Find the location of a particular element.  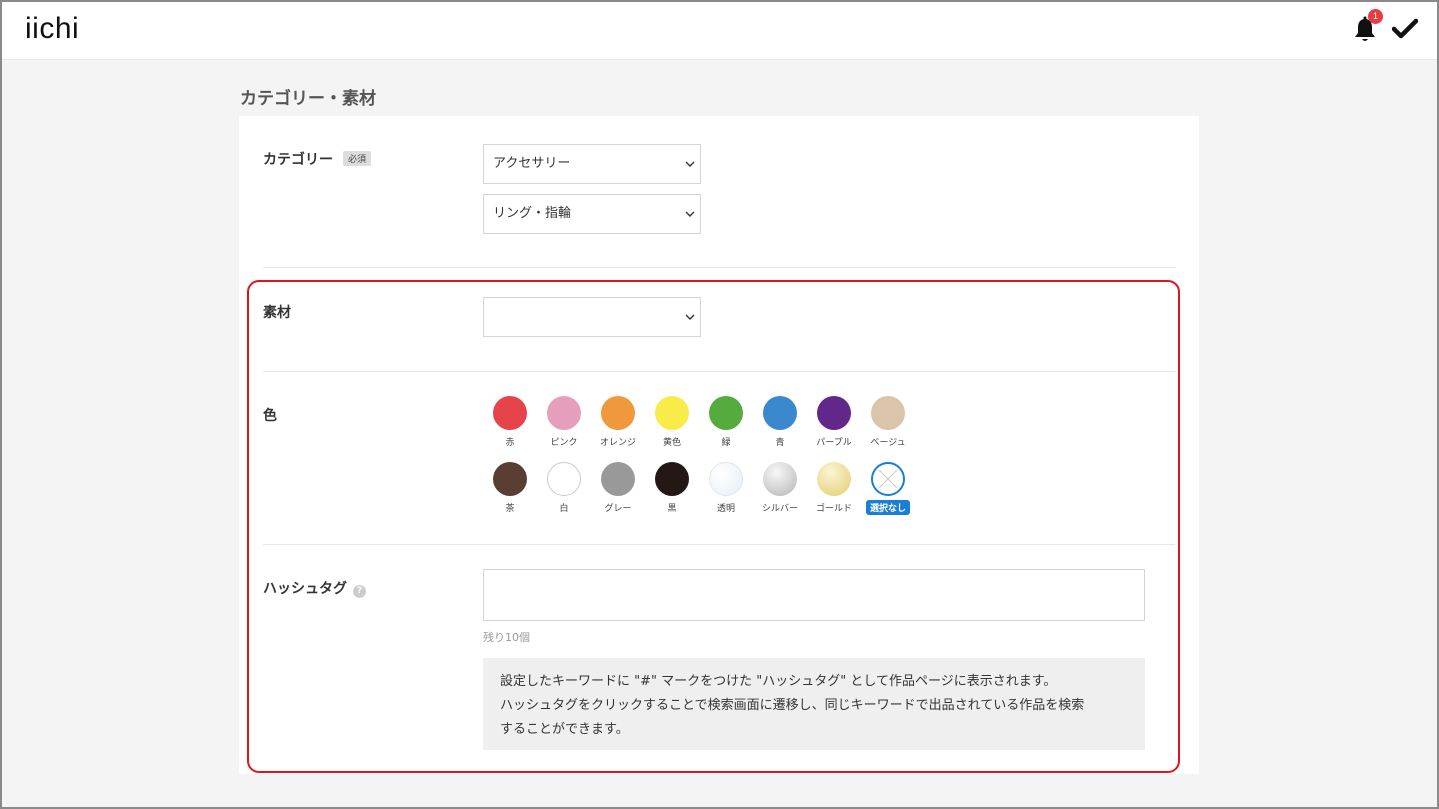

notification-badge: 1 is located at coordinates (1375, 16).